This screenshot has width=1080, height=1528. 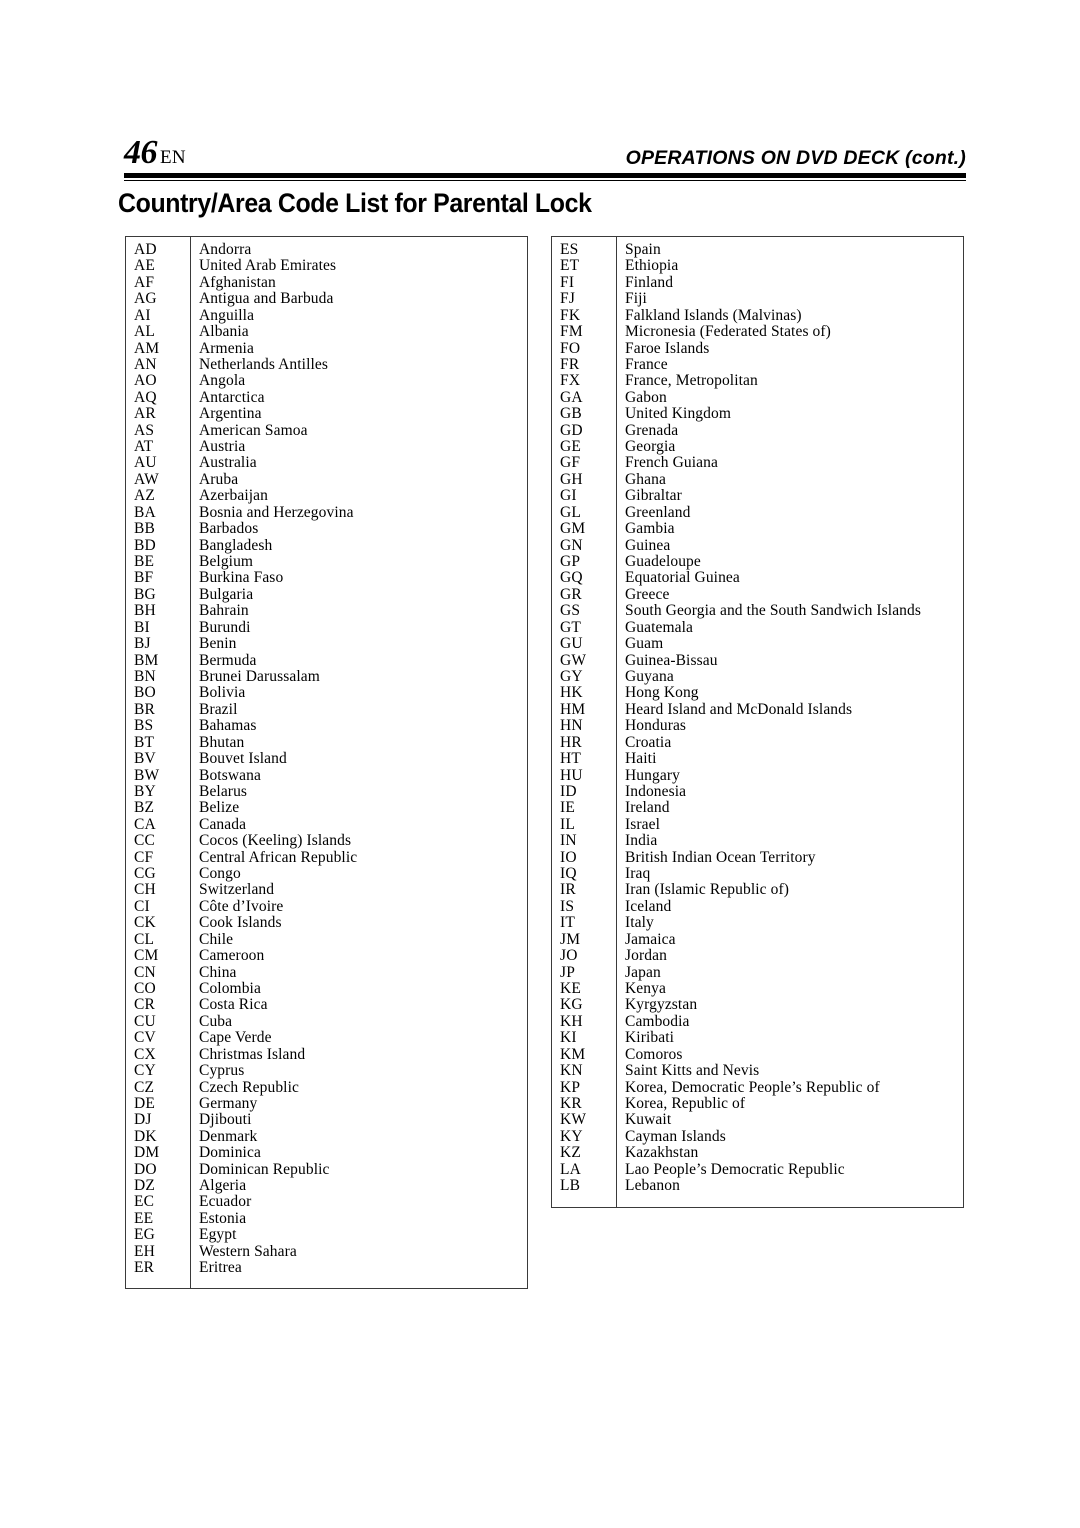 I want to click on country-code-row: LB Lebanon, so click(x=757, y=1185).